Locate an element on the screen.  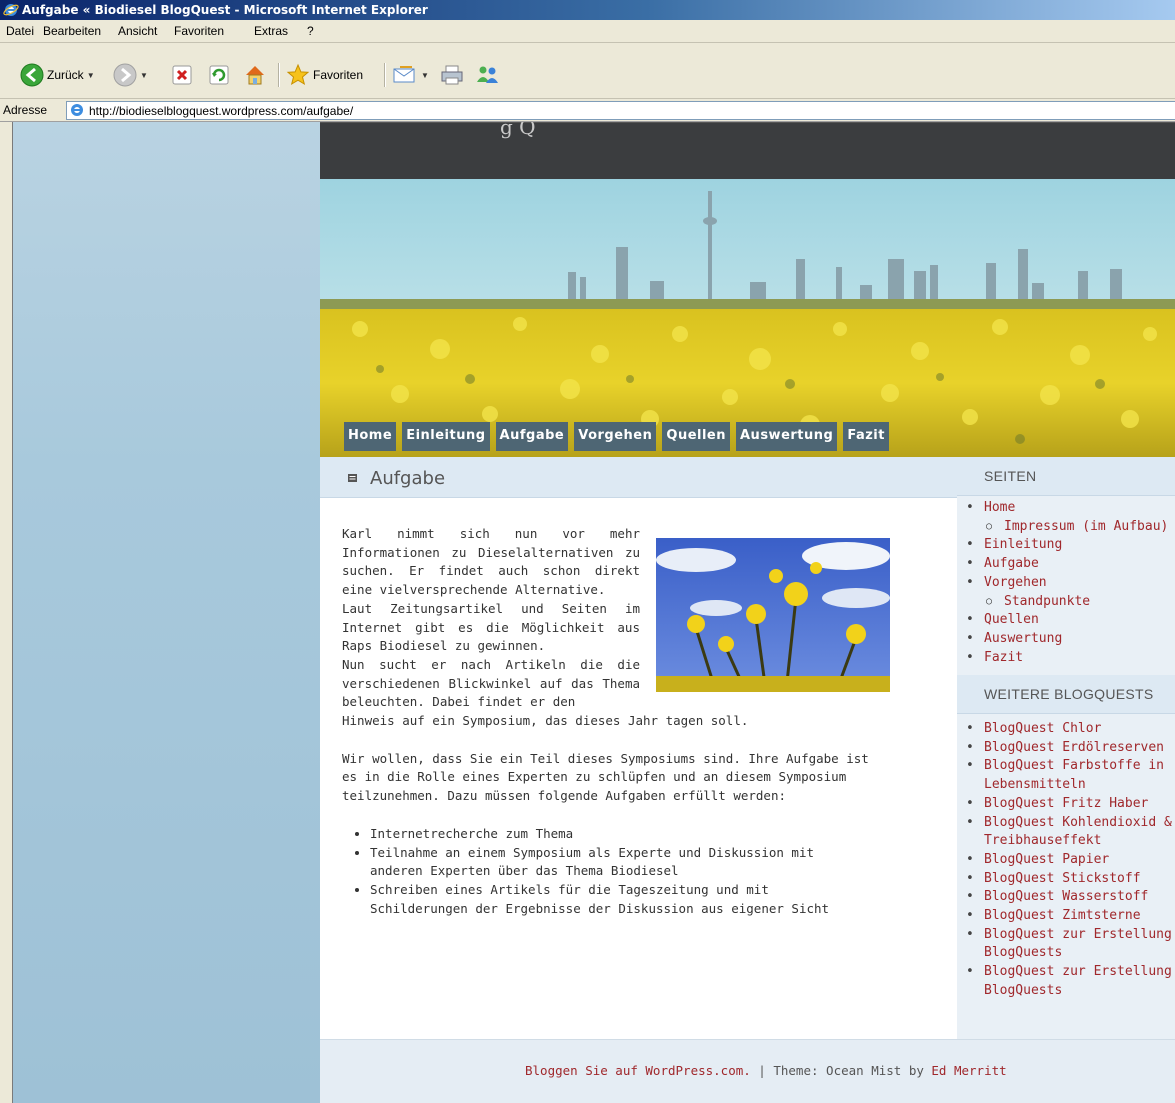
favorites-button: Favoriten is located at coordinates (324, 75).